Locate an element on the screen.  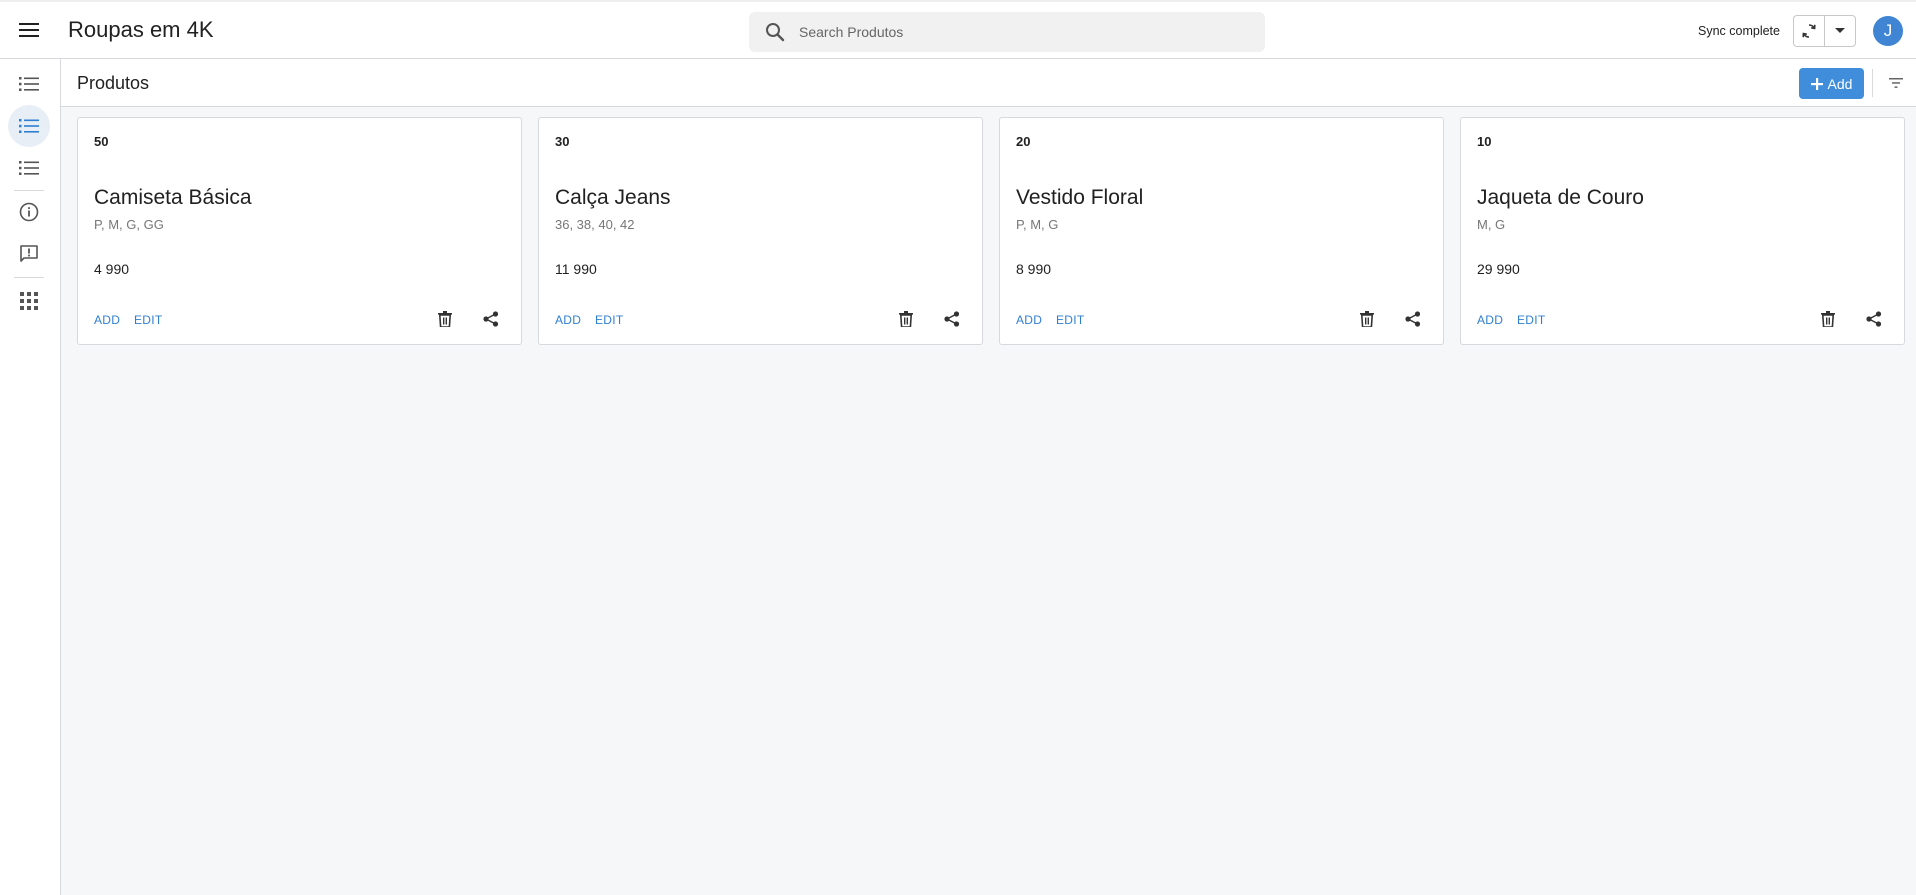
search-icon is located at coordinates (775, 32).